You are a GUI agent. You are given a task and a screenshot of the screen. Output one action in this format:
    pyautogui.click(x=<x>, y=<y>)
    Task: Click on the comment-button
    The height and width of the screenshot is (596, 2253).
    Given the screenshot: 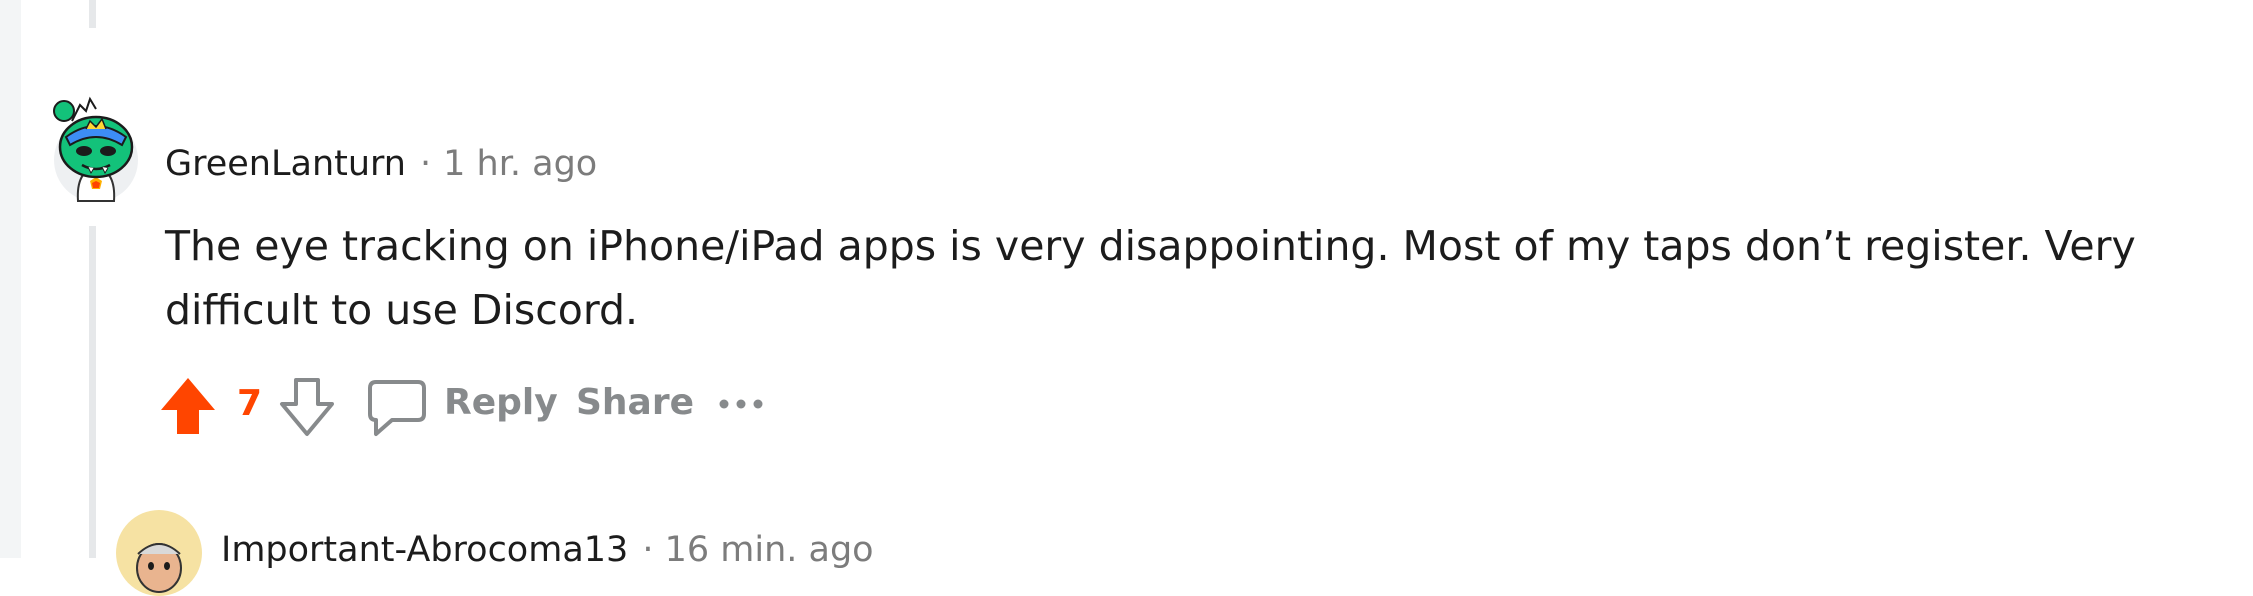 What is the action you would take?
    pyautogui.click(x=397, y=408)
    